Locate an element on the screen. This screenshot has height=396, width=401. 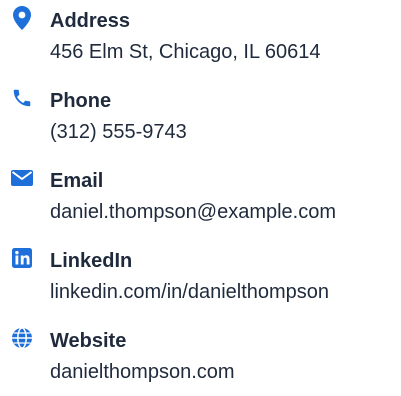
linkedin-link: linkedin.com/in/danielthompson is located at coordinates (189, 292).